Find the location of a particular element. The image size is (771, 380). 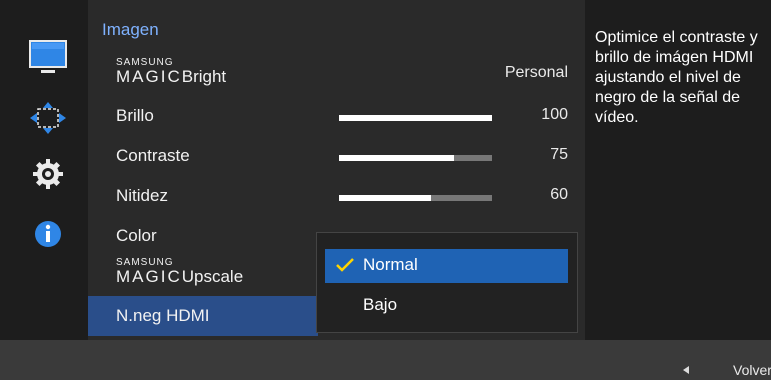

menu-row-brillo: Brillo 100 is located at coordinates (341, 116).